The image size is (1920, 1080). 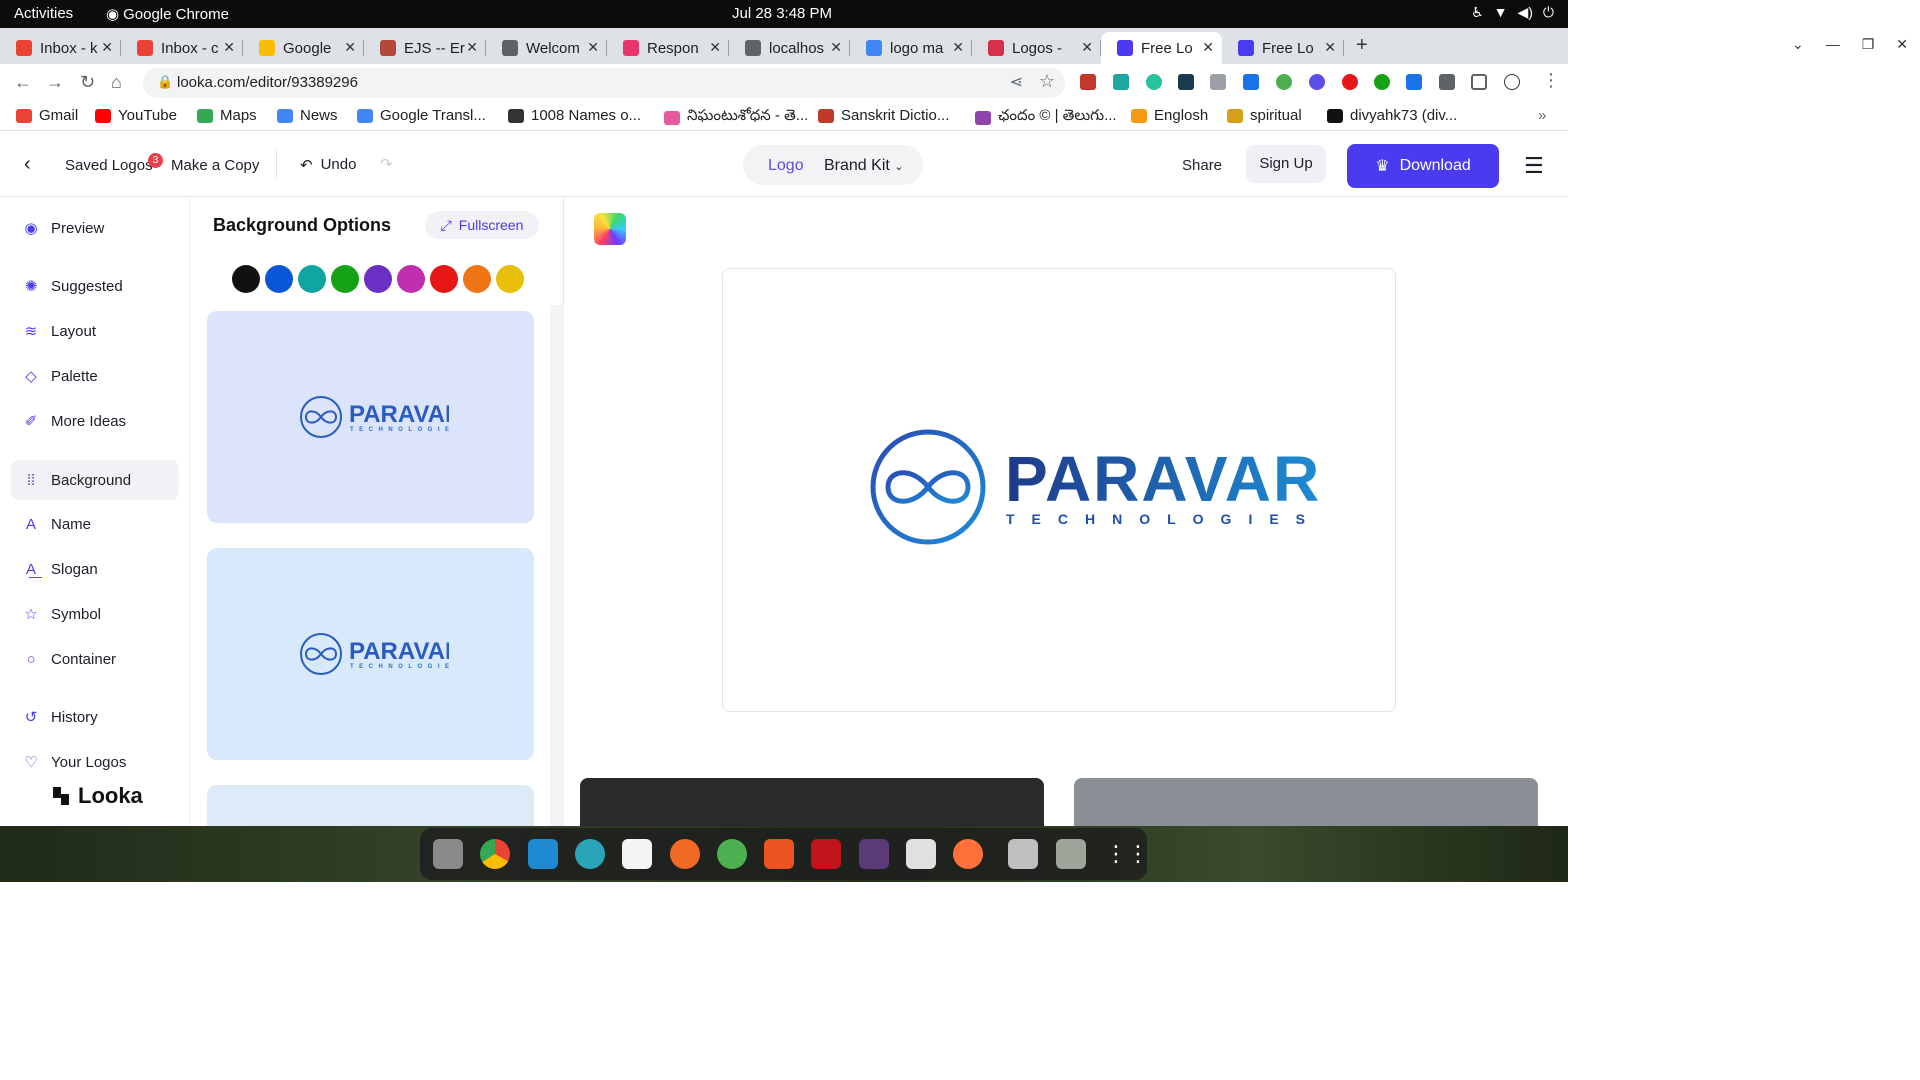 I want to click on make-copy-button: Make a Copy, so click(x=215, y=165).